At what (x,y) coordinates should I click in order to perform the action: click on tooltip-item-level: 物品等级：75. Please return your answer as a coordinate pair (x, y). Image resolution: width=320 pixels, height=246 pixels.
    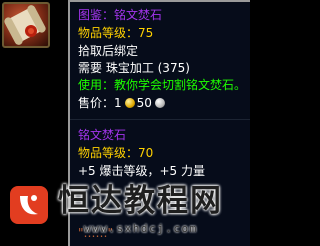
    Looking at the image, I should click on (116, 33).